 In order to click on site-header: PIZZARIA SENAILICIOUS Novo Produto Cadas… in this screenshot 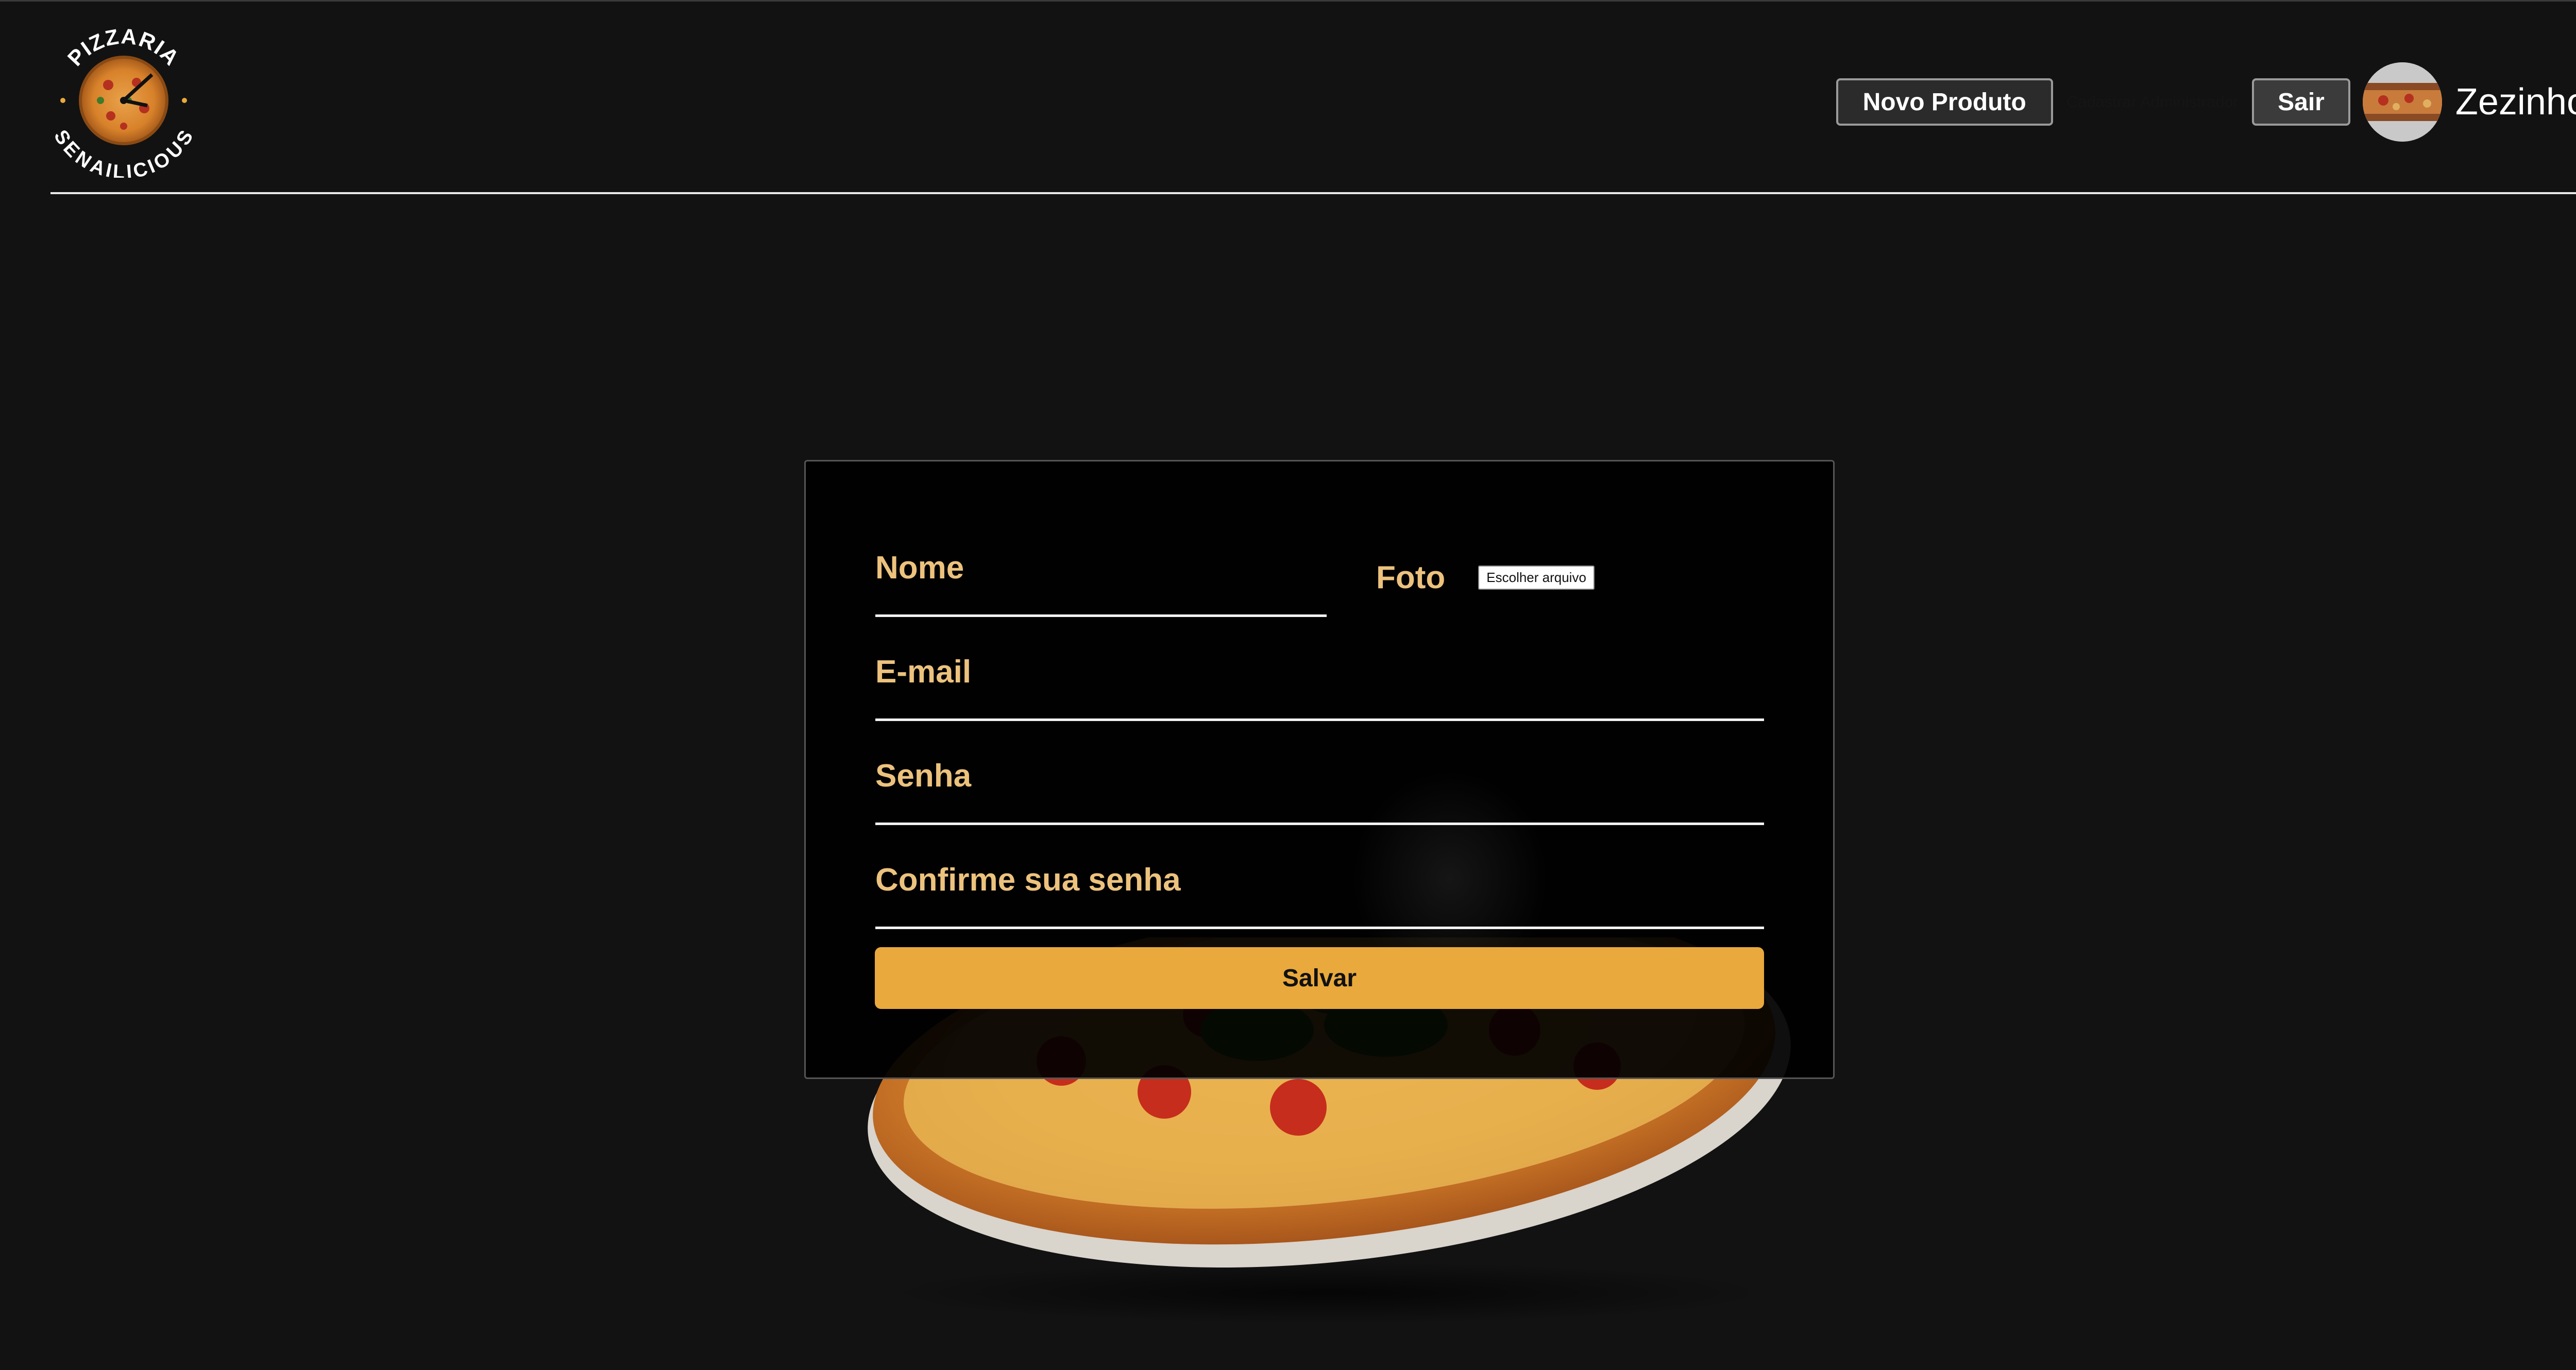, I will do `click(1288, 98)`.